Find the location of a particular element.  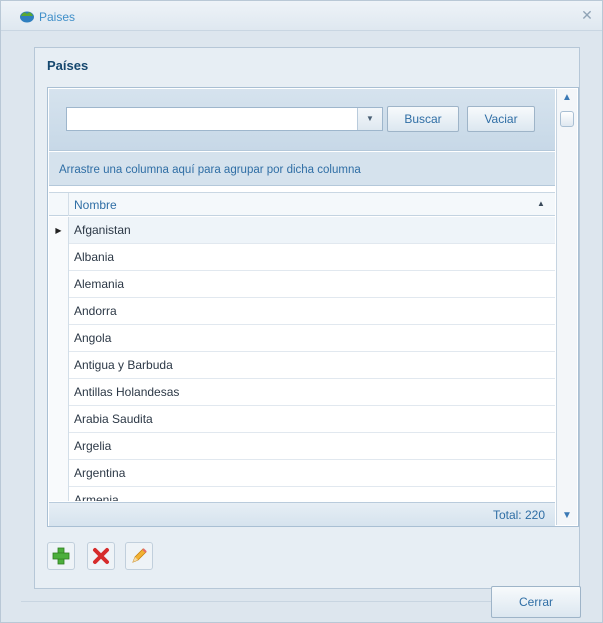

edit-button is located at coordinates (139, 556).